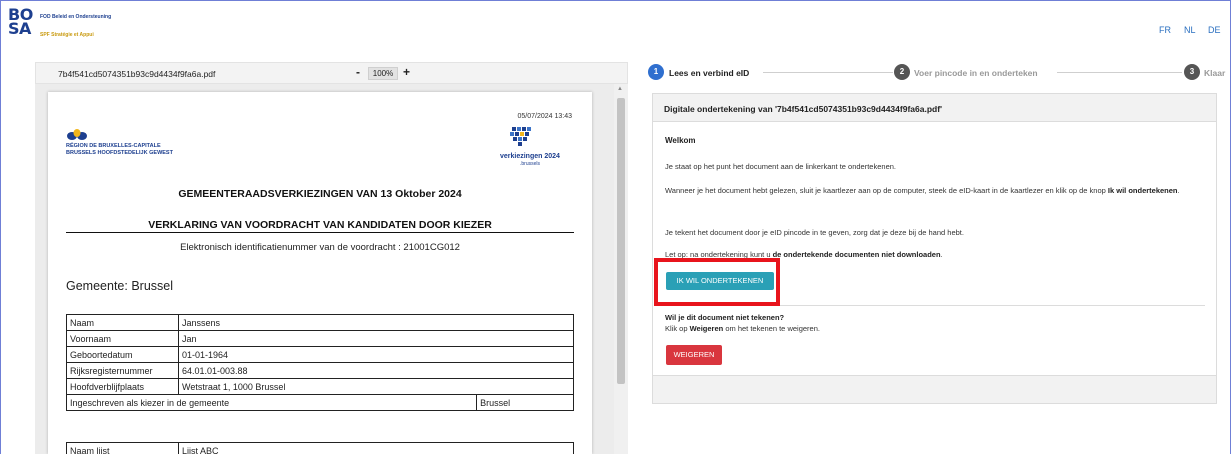 The height and width of the screenshot is (454, 1231). Describe the element at coordinates (545, 116) in the screenshot. I see `document-date: 05/07/2024 13:43` at that location.